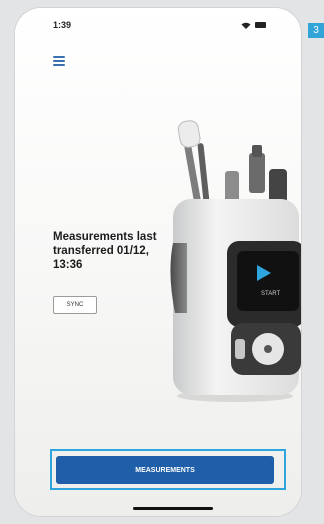 The width and height of the screenshot is (324, 524). Describe the element at coordinates (75, 305) in the screenshot. I see `sync-button: SYNC` at that location.